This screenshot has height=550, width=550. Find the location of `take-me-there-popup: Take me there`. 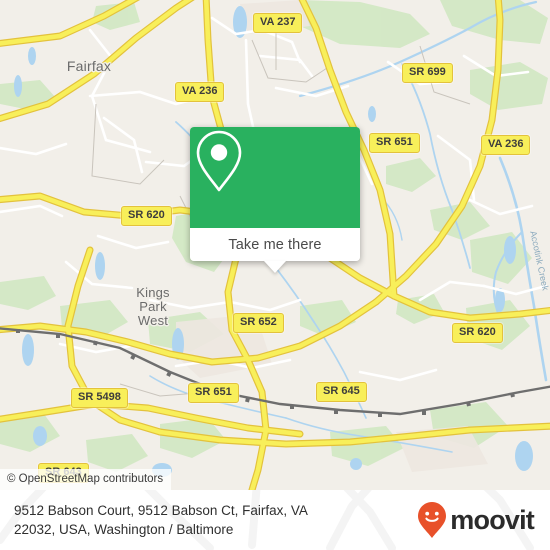

take-me-there-popup: Take me there is located at coordinates (275, 200).